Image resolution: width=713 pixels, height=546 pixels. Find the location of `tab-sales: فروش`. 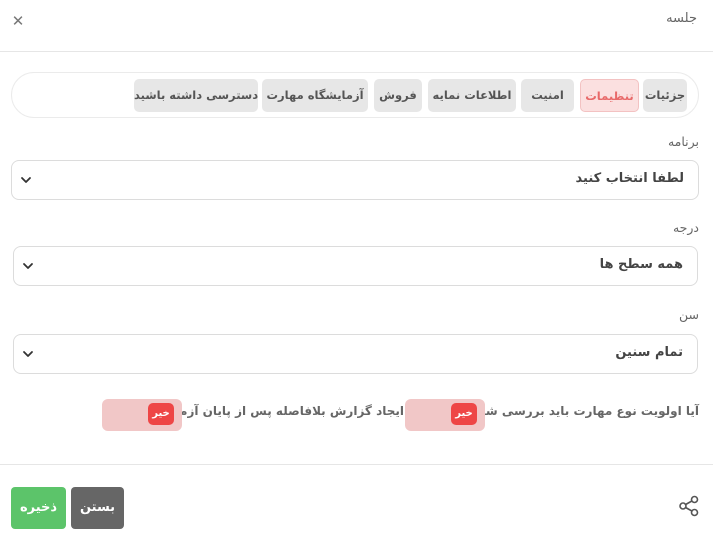

tab-sales: فروش is located at coordinates (398, 95).